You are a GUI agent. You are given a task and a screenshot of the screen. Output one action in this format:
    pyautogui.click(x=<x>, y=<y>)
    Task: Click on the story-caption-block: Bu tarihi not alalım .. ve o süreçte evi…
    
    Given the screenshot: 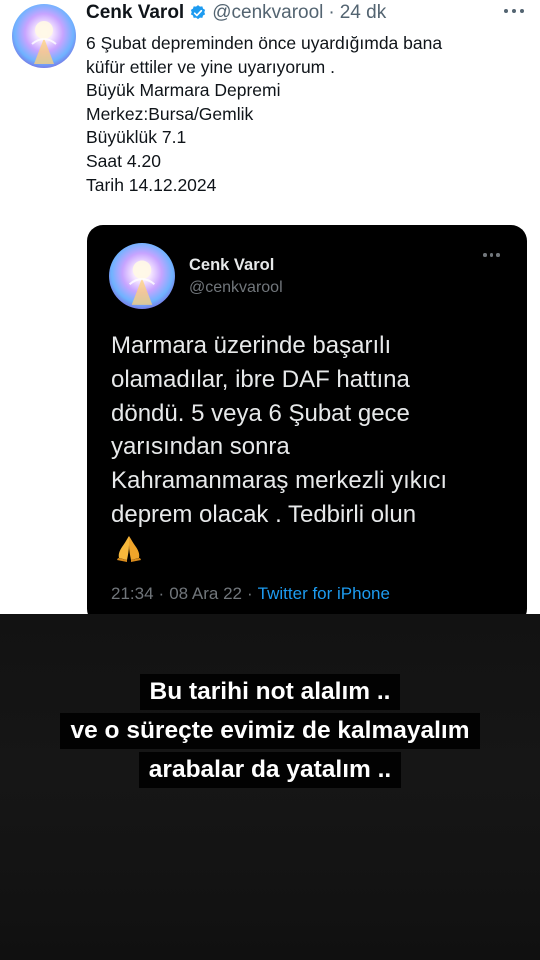 What is the action you would take?
    pyautogui.click(x=270, y=731)
    